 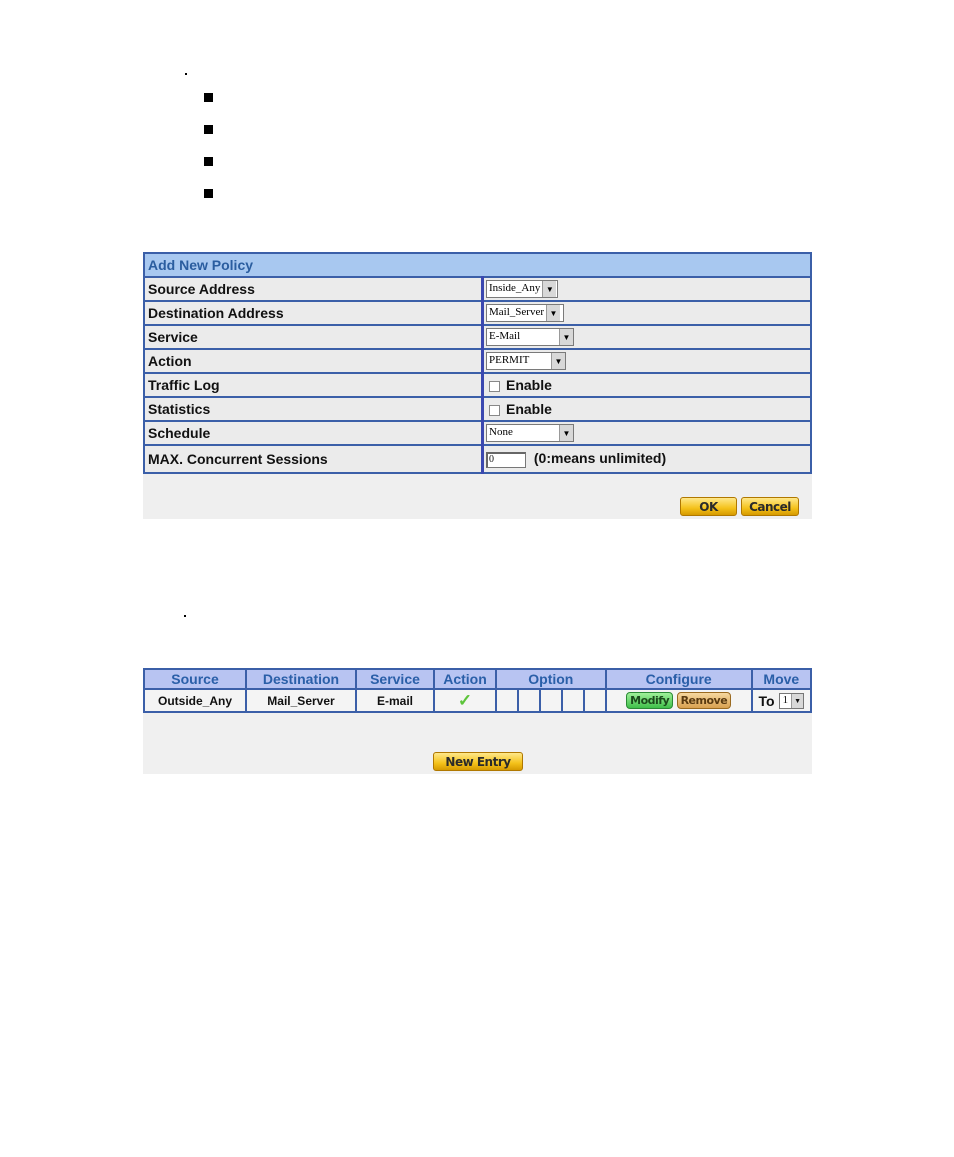 What do you see at coordinates (313, 409) in the screenshot?
I see `field-label: Statistics` at bounding box center [313, 409].